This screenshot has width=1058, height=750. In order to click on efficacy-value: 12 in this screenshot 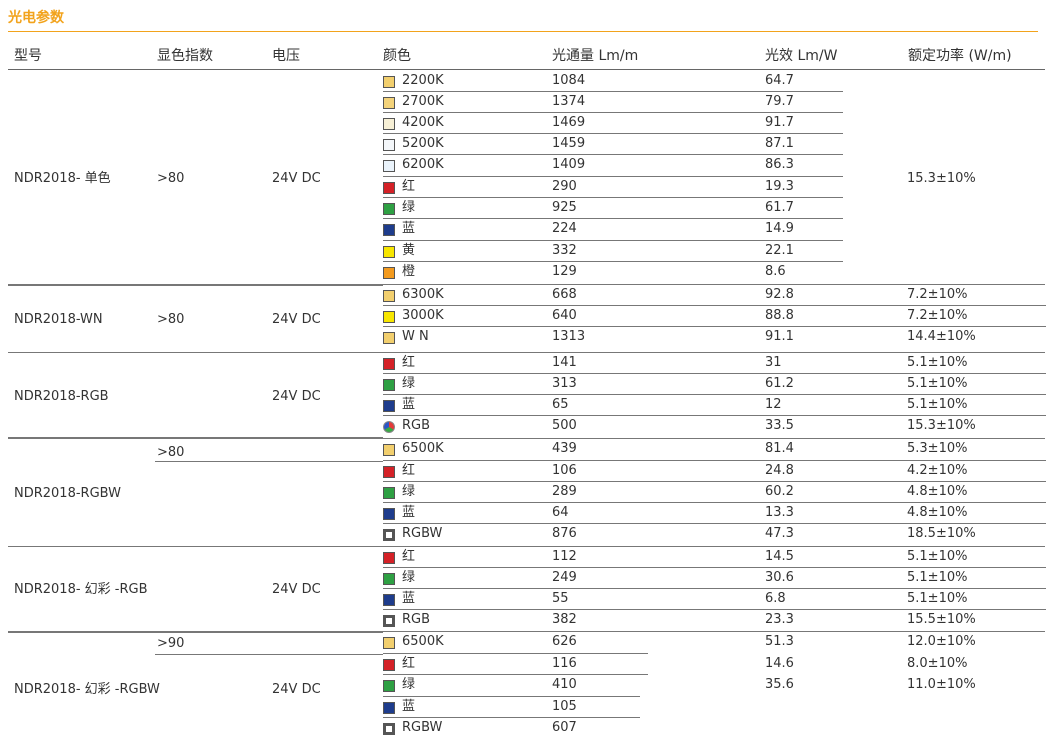, I will do `click(773, 404)`.